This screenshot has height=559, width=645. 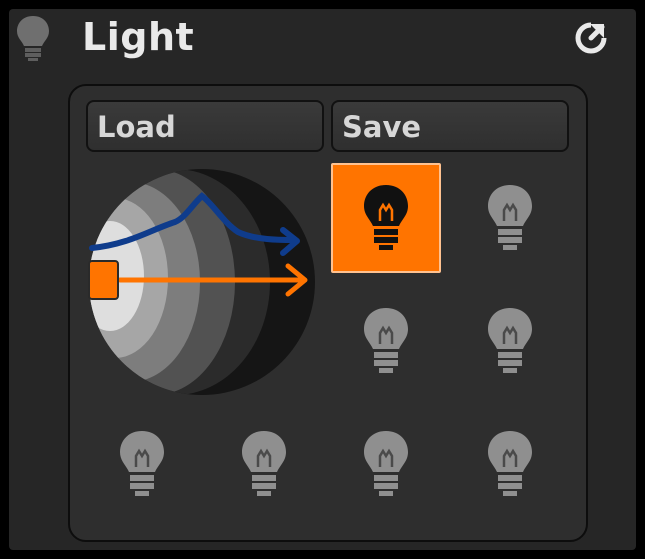 What do you see at coordinates (138, 37) in the screenshot?
I see `panel-title: Light` at bounding box center [138, 37].